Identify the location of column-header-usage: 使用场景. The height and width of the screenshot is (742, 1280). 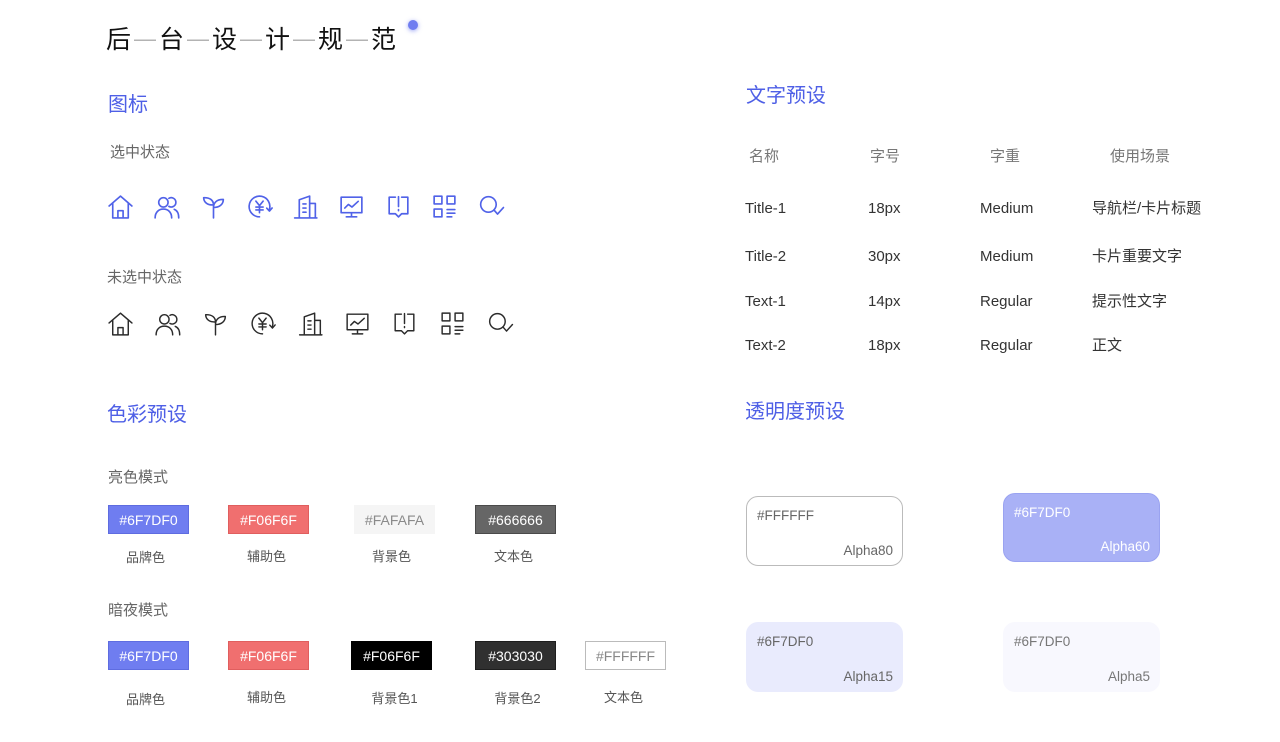
(1140, 156).